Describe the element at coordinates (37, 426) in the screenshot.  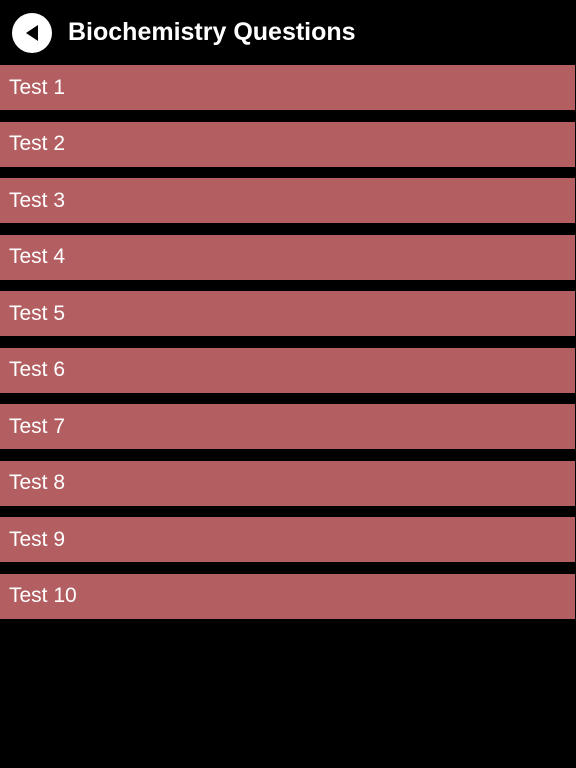
I see `test-item-label: Test 7` at that location.